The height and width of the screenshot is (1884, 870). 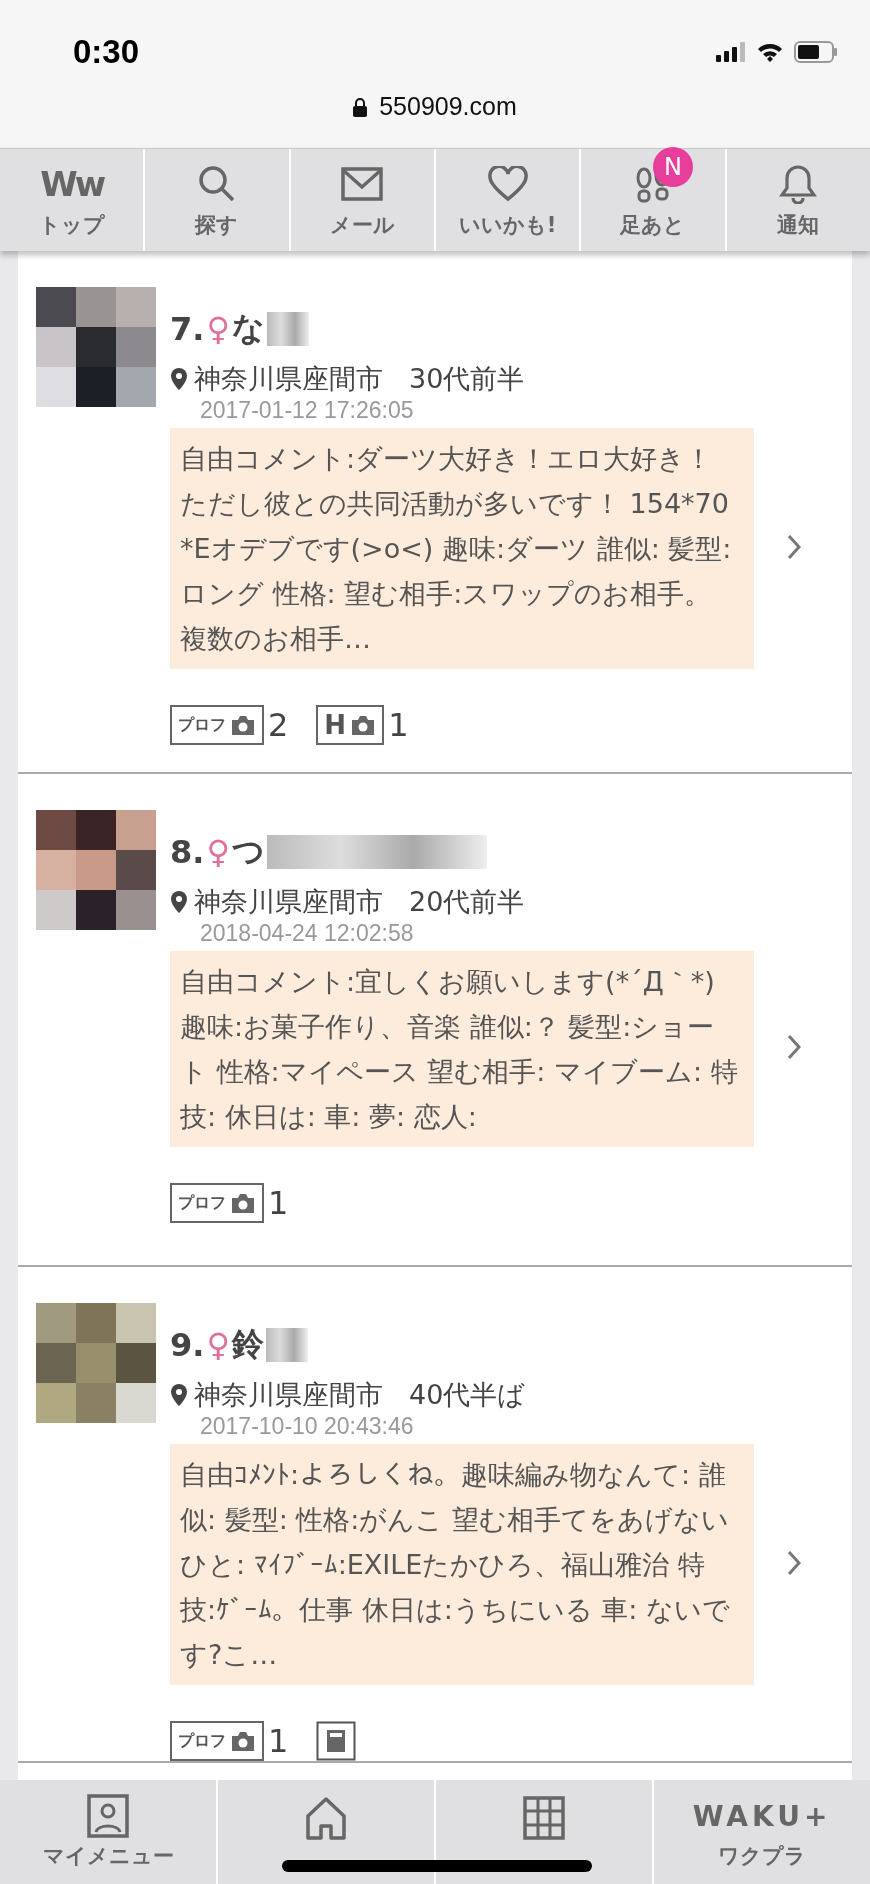 I want to click on notification-badge: N, so click(x=672, y=167).